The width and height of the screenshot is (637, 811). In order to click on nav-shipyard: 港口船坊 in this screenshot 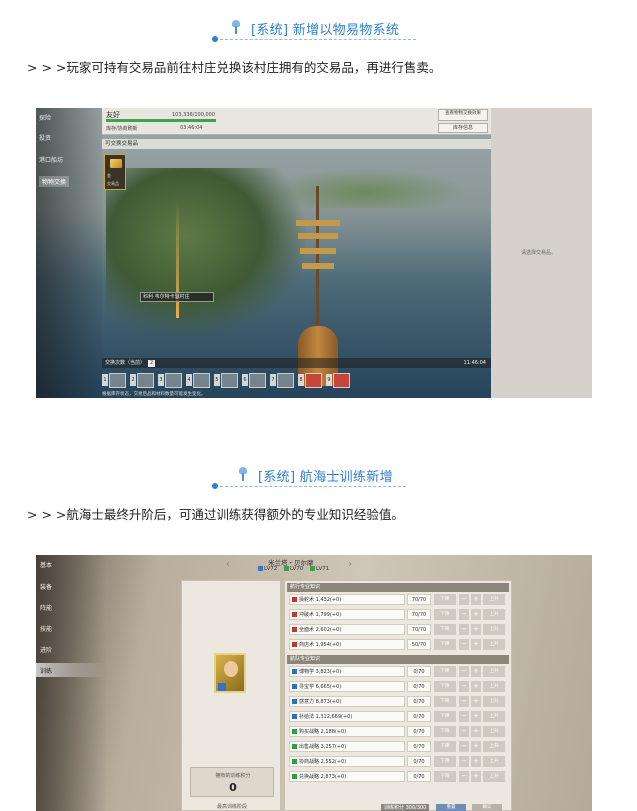, I will do `click(51, 159)`.